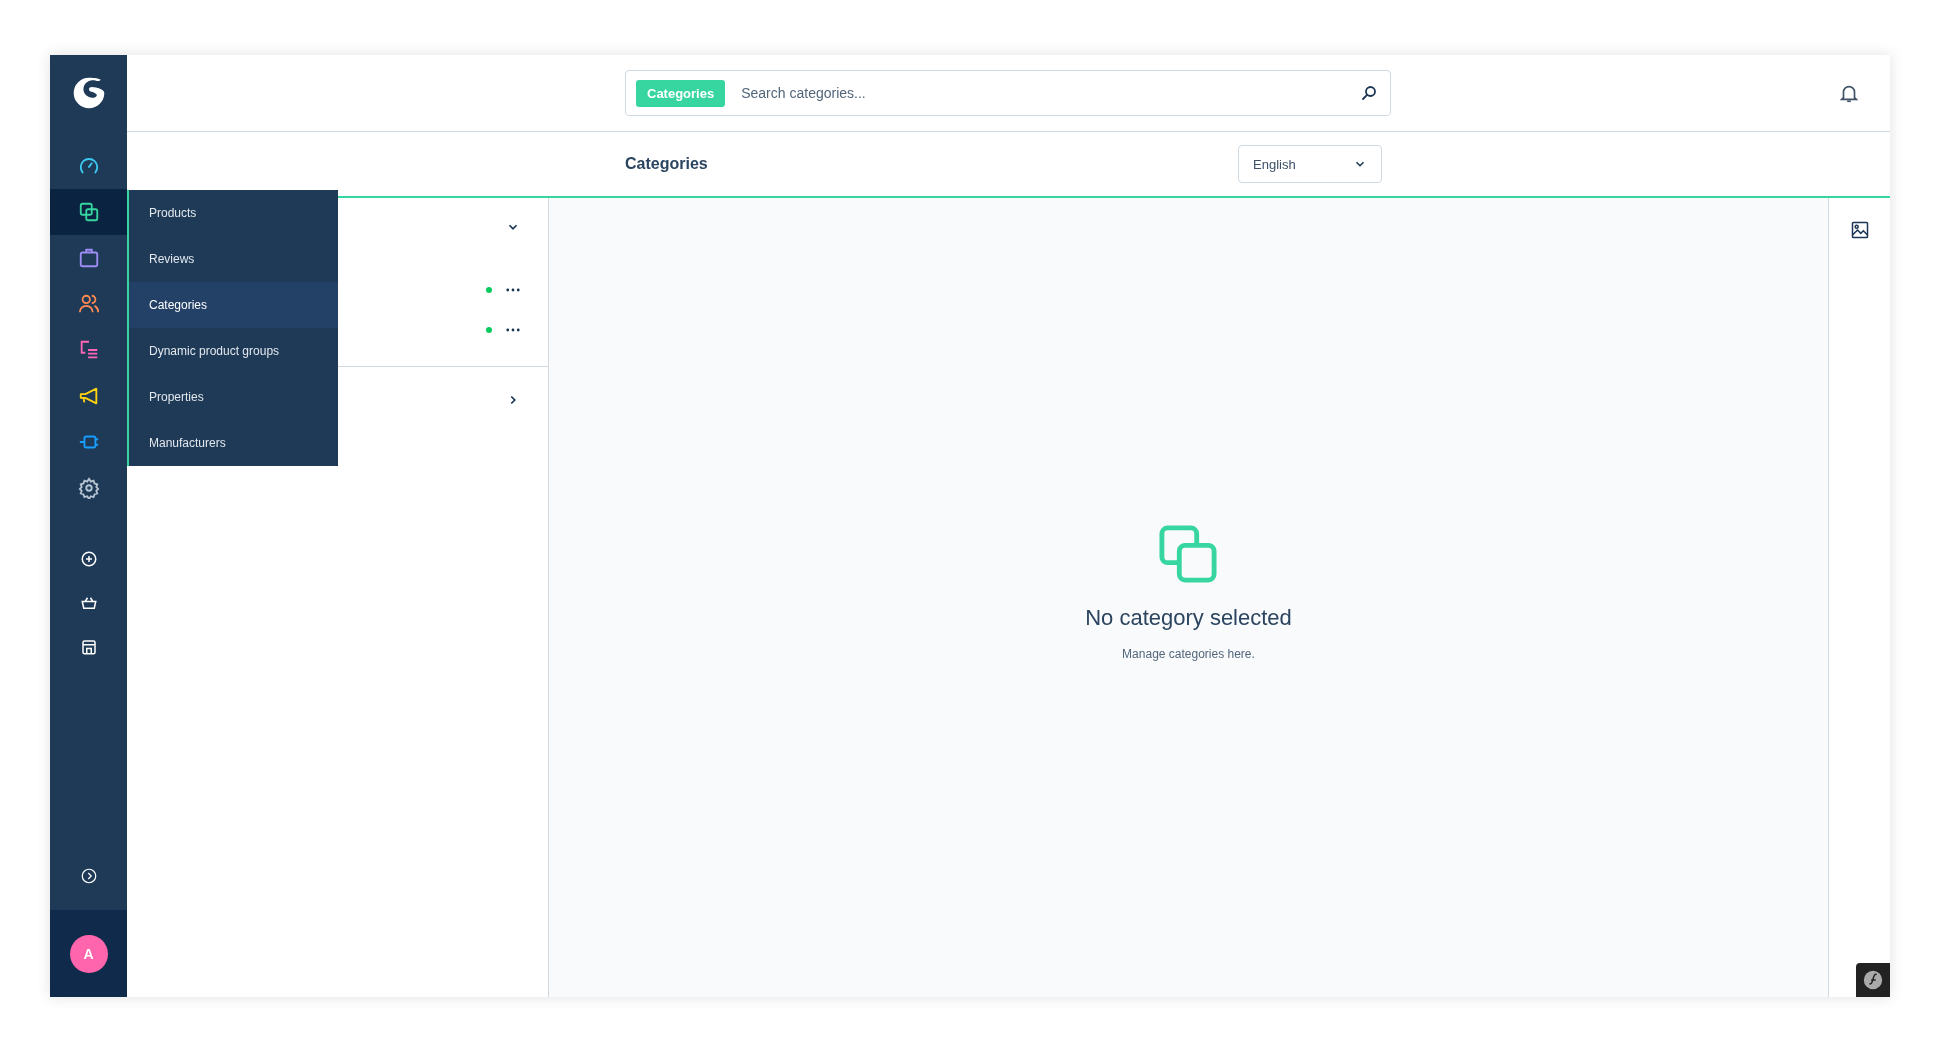  What do you see at coordinates (1310, 164) in the screenshot?
I see `language-select: English` at bounding box center [1310, 164].